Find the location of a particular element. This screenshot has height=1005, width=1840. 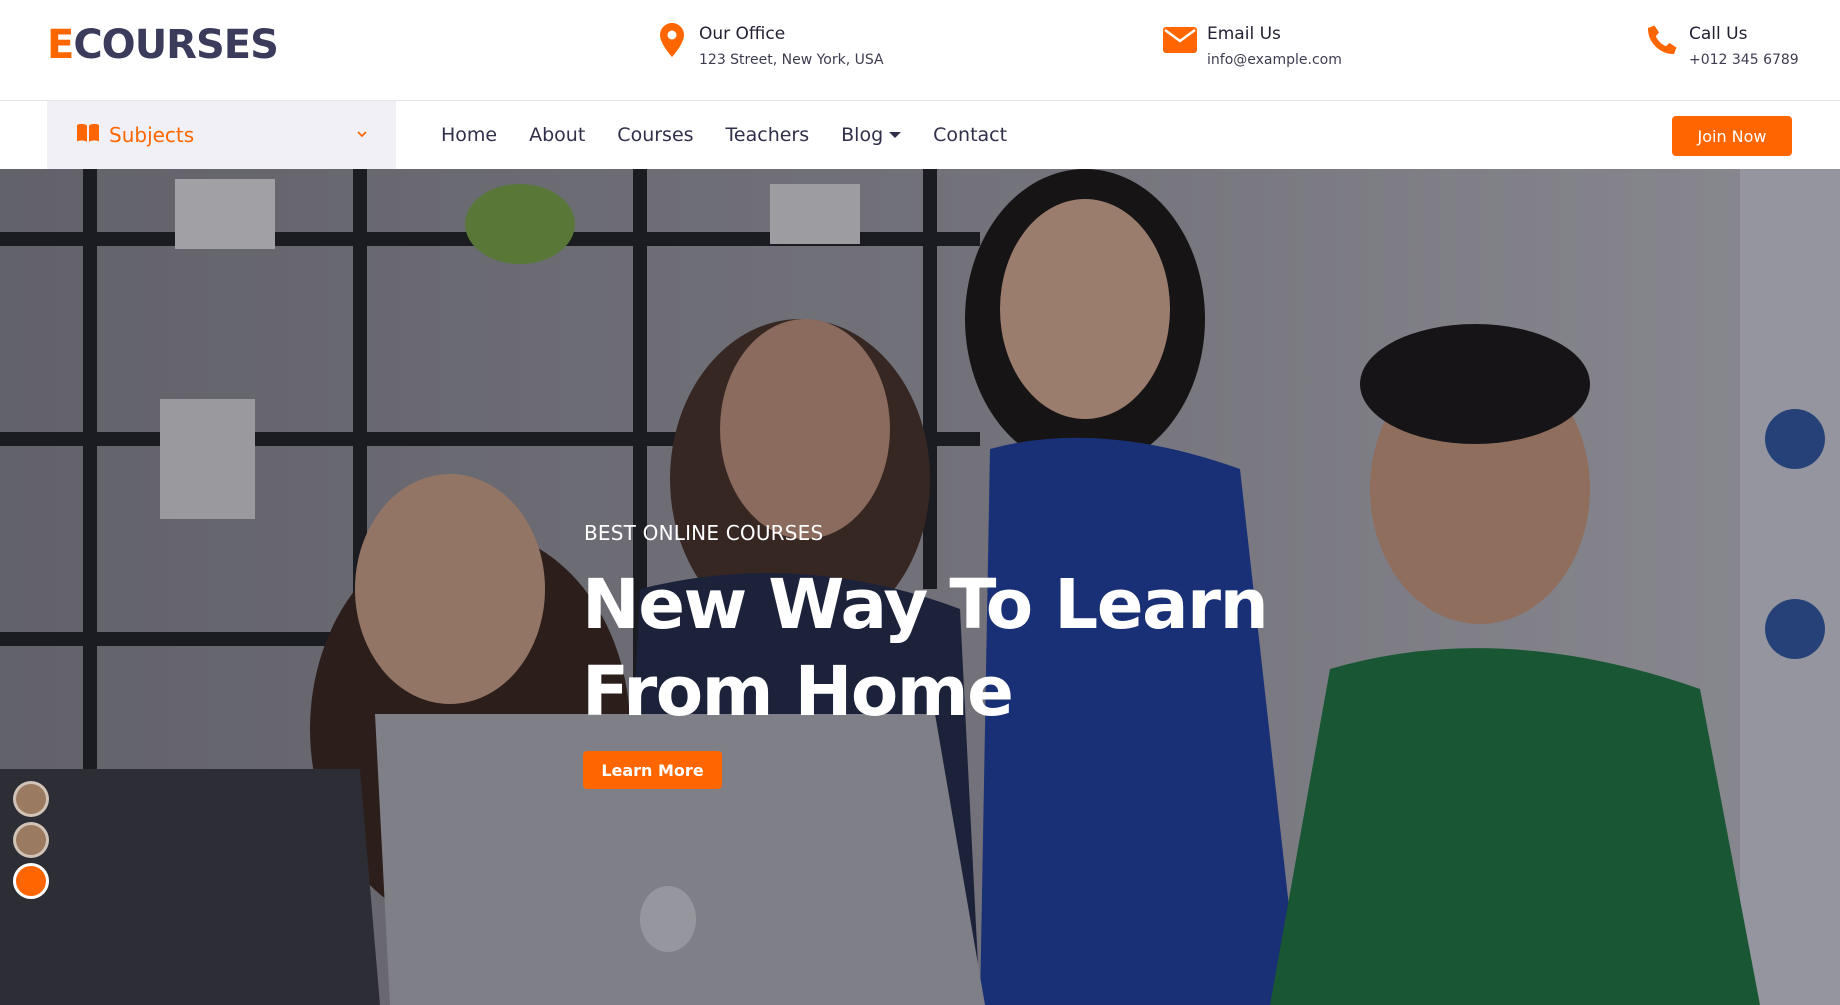

learn-more-button: Learn More is located at coordinates (652, 770).